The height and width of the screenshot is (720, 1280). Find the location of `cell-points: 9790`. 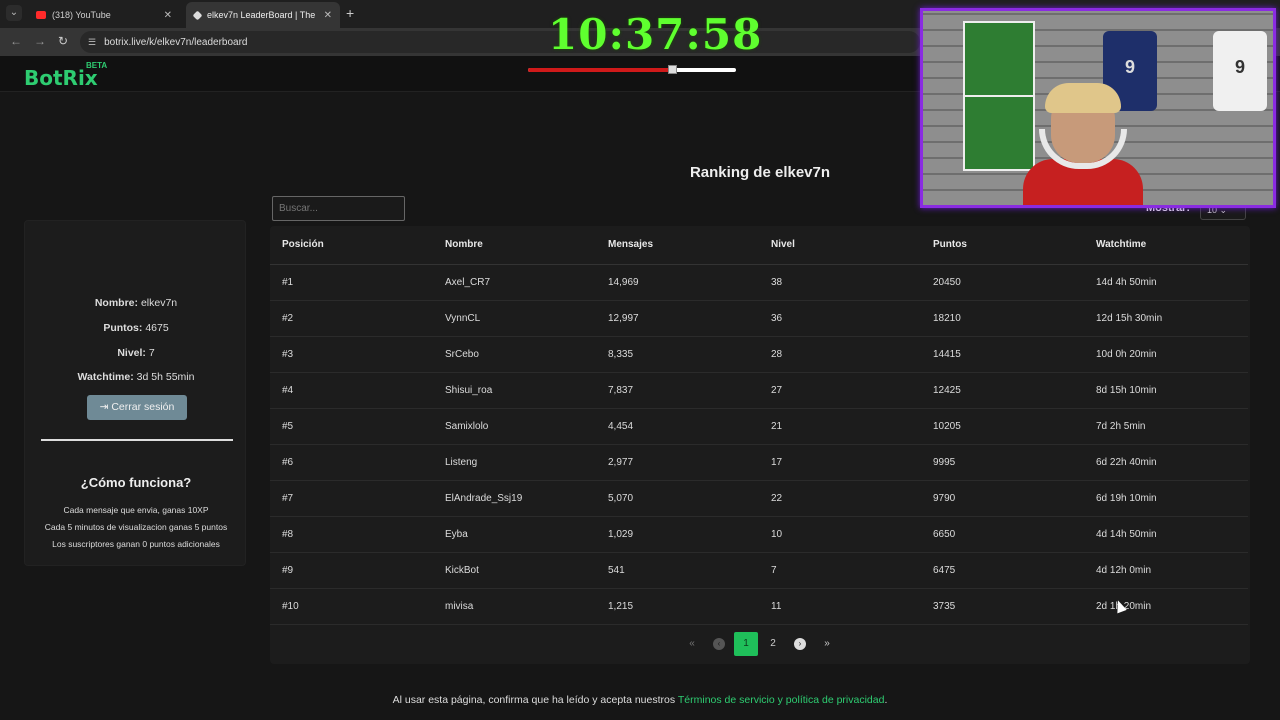

cell-points: 9790 is located at coordinates (1002, 498).